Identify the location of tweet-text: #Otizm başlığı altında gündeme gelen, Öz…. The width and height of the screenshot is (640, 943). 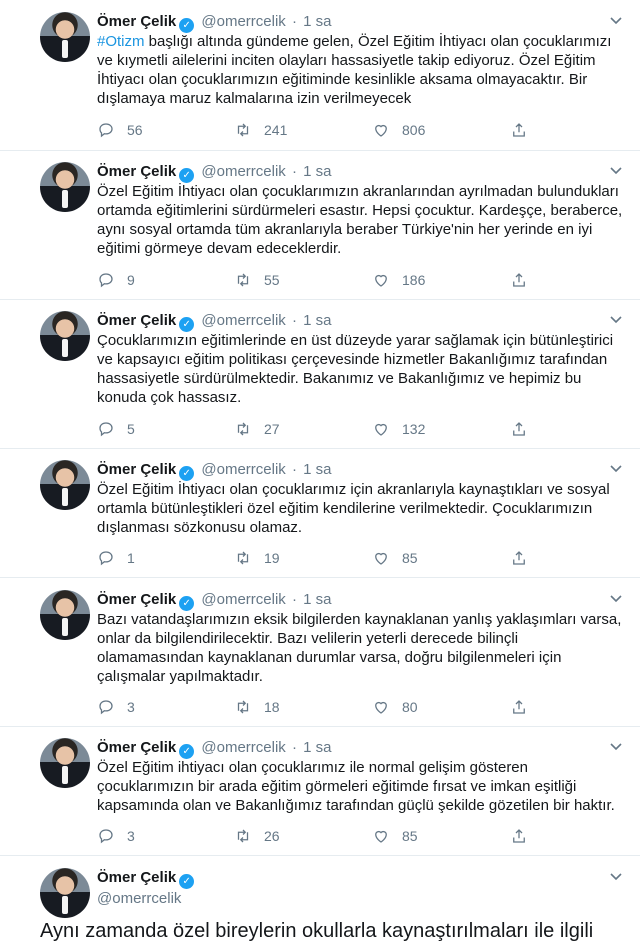
(362, 70).